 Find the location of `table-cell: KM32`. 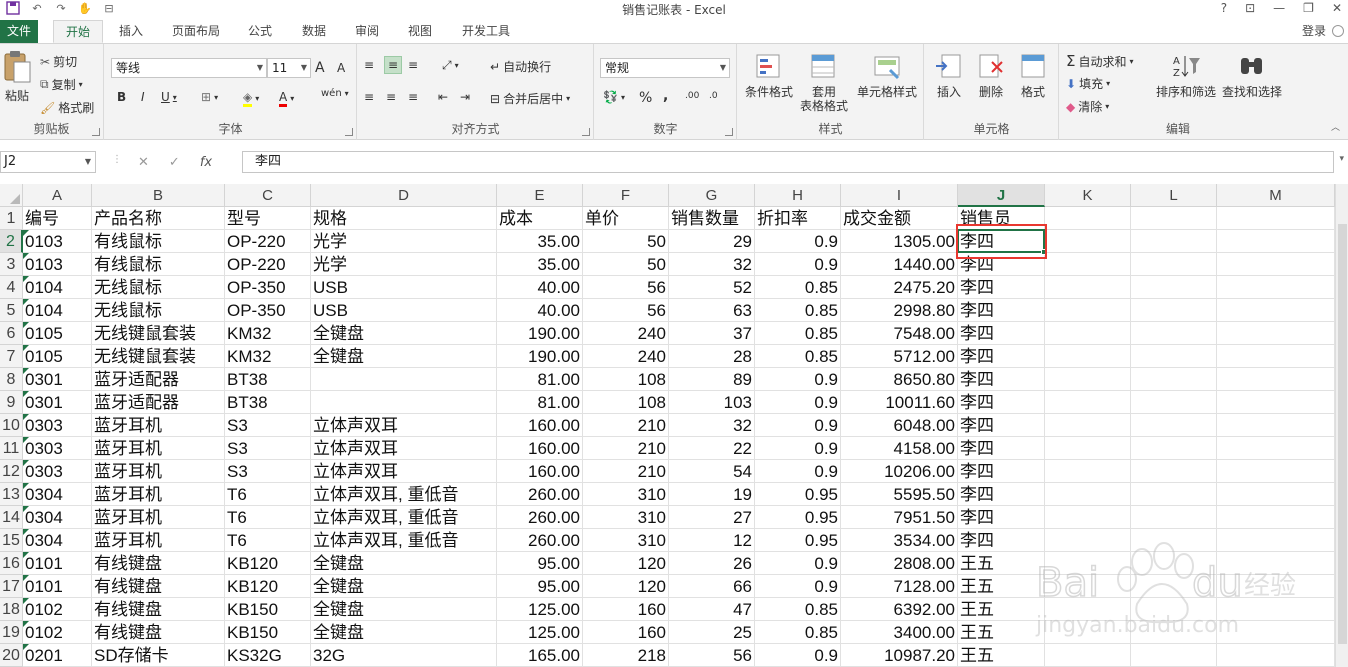

table-cell: KM32 is located at coordinates (268, 356).